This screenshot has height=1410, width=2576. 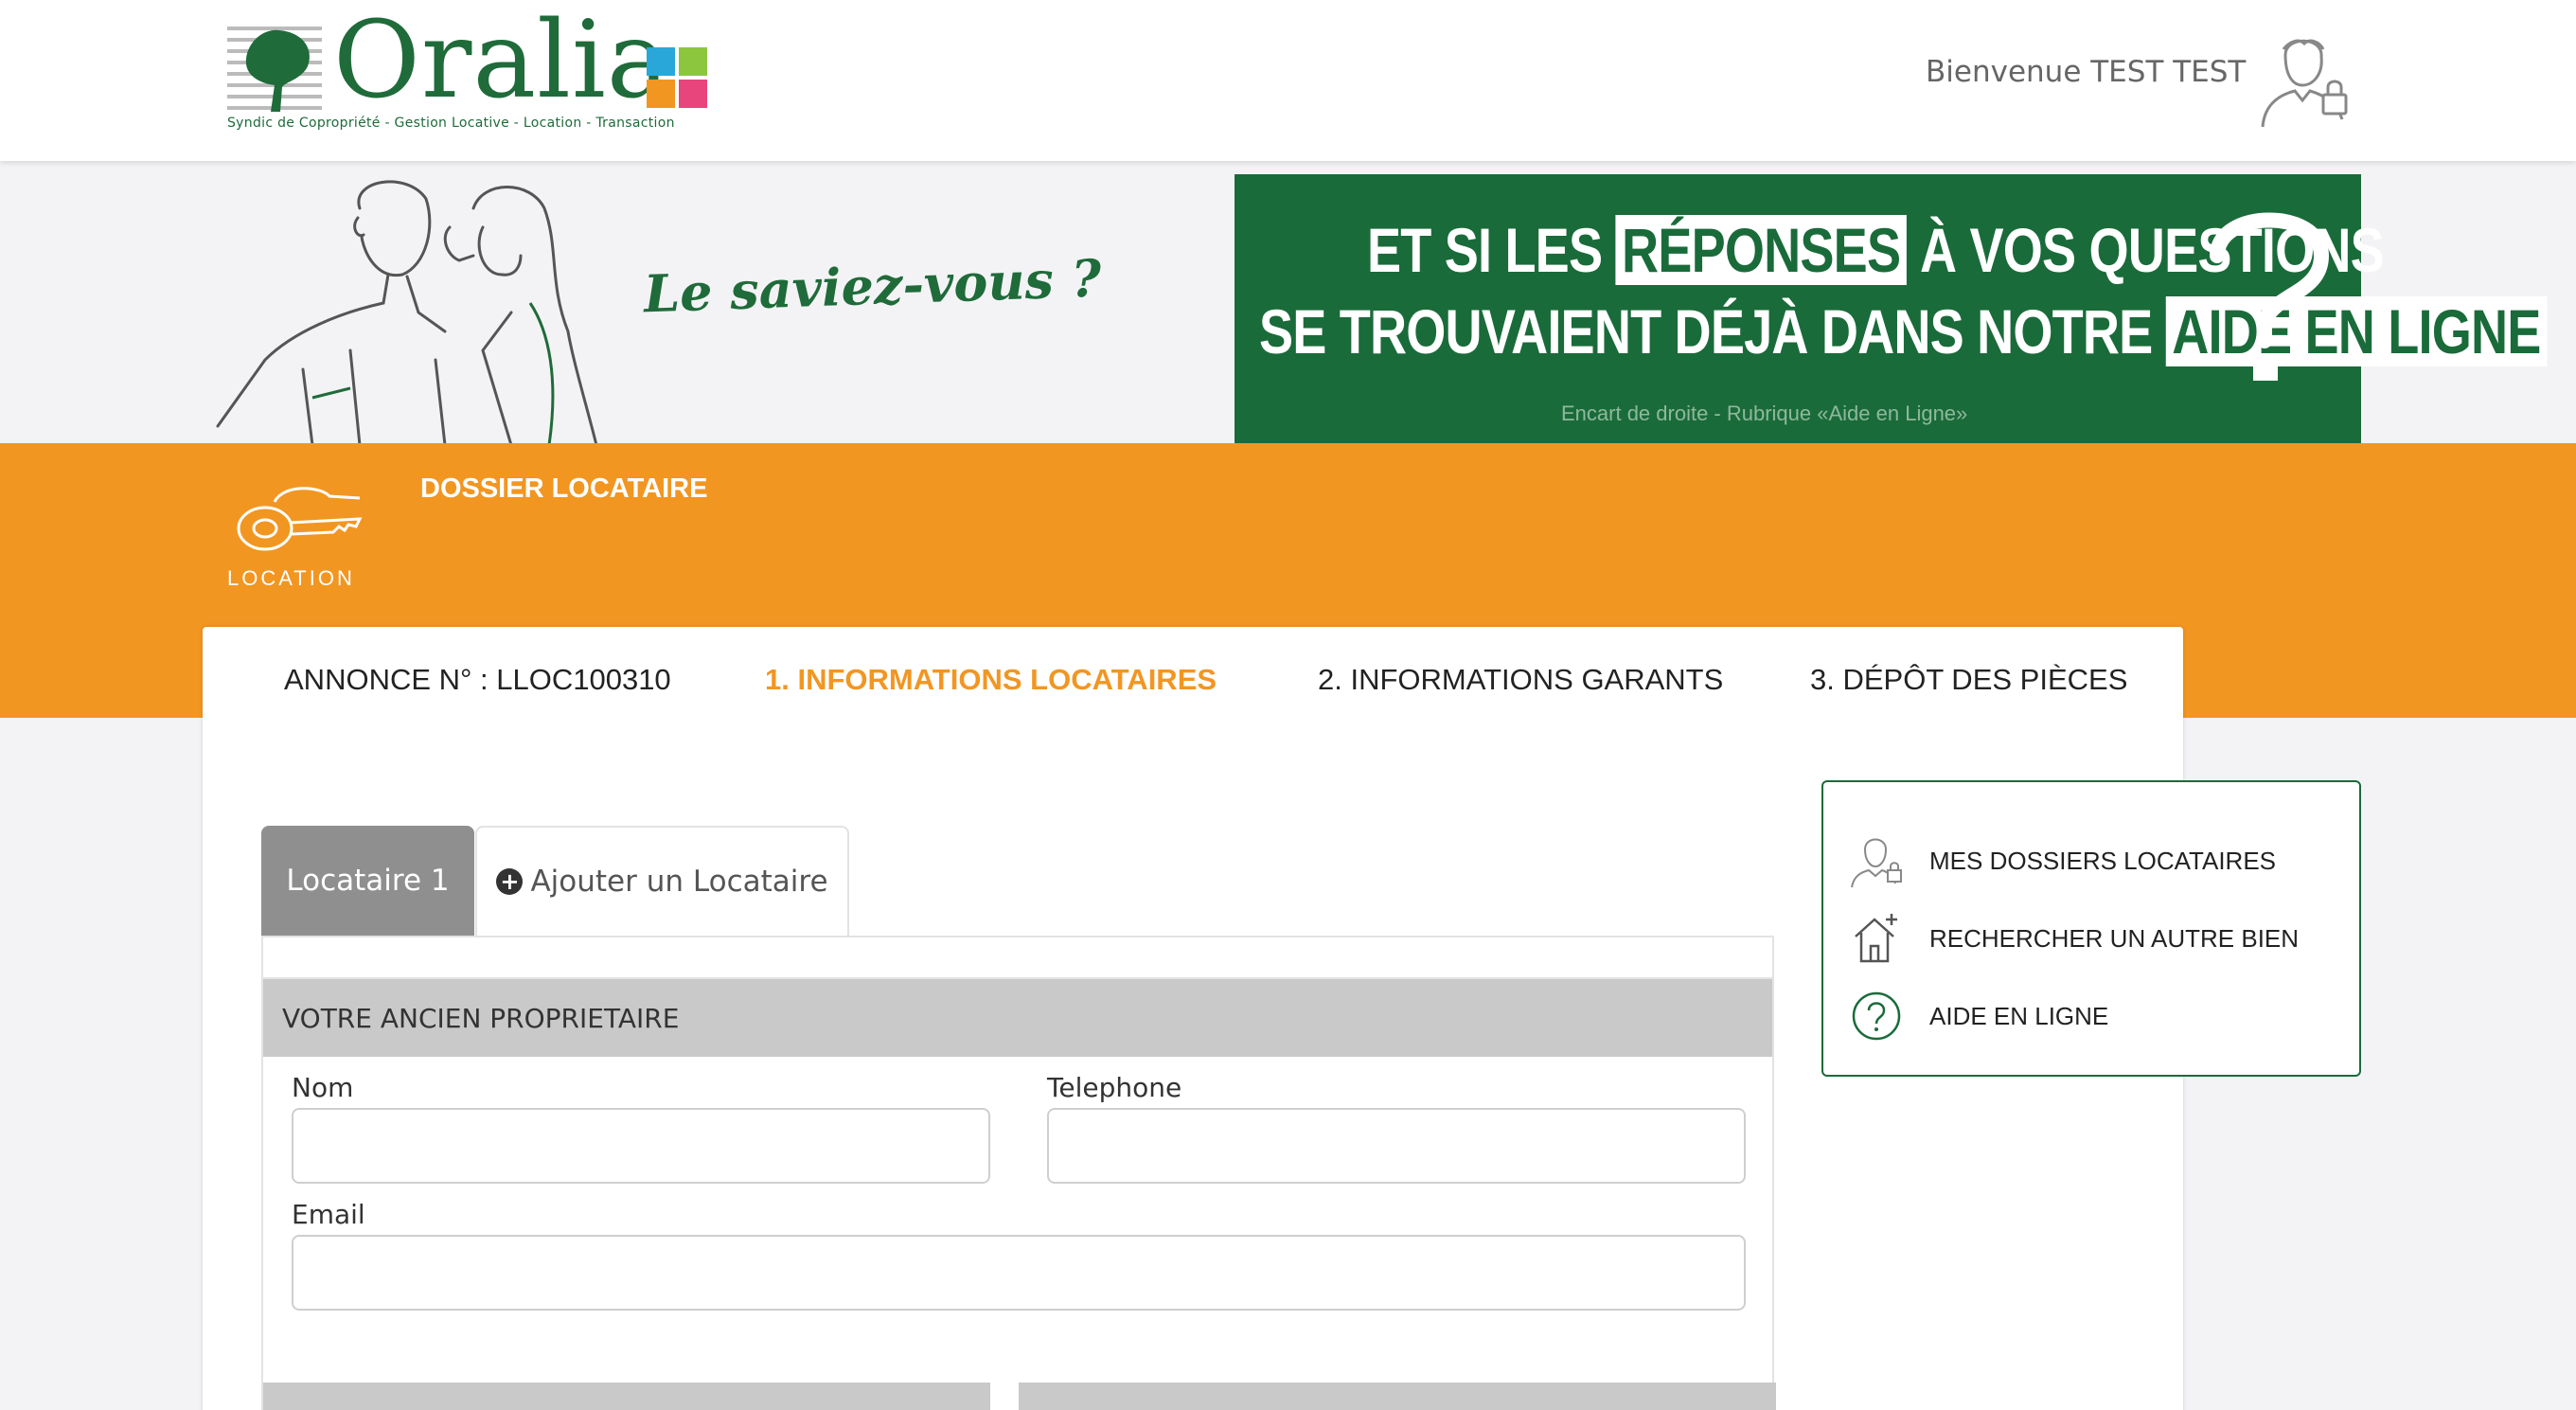 I want to click on location-label: LOCATION, so click(x=291, y=578).